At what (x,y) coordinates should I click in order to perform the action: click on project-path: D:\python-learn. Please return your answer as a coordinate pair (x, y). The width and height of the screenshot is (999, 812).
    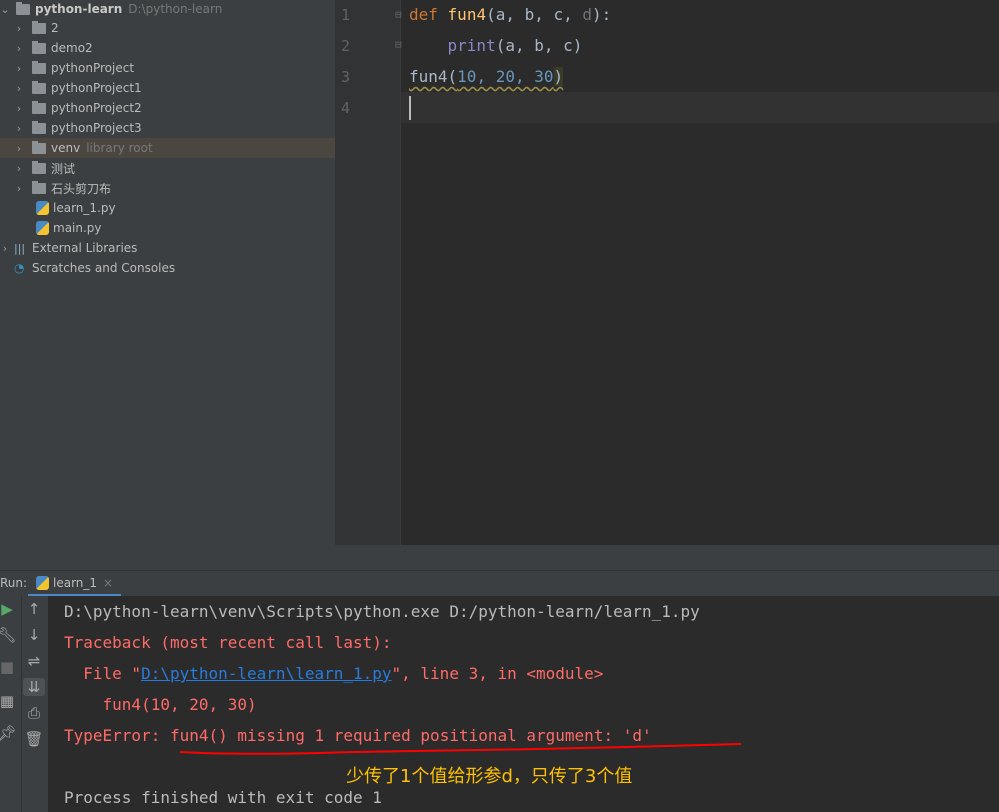
    Looking at the image, I should click on (175, 9).